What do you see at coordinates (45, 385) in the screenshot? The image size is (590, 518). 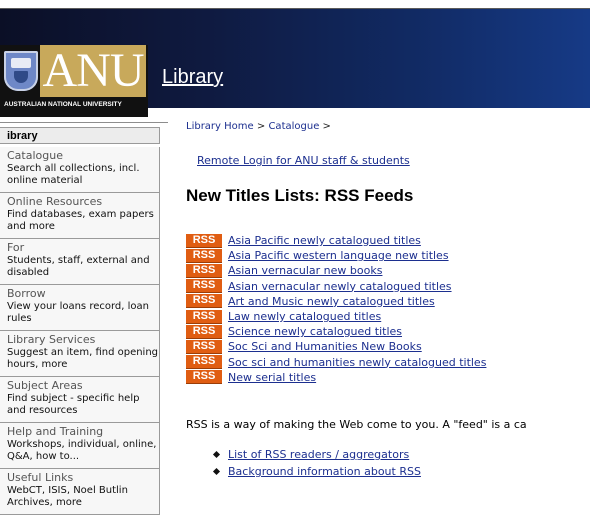 I see `sidebar-item-title: Subject Areas` at bounding box center [45, 385].